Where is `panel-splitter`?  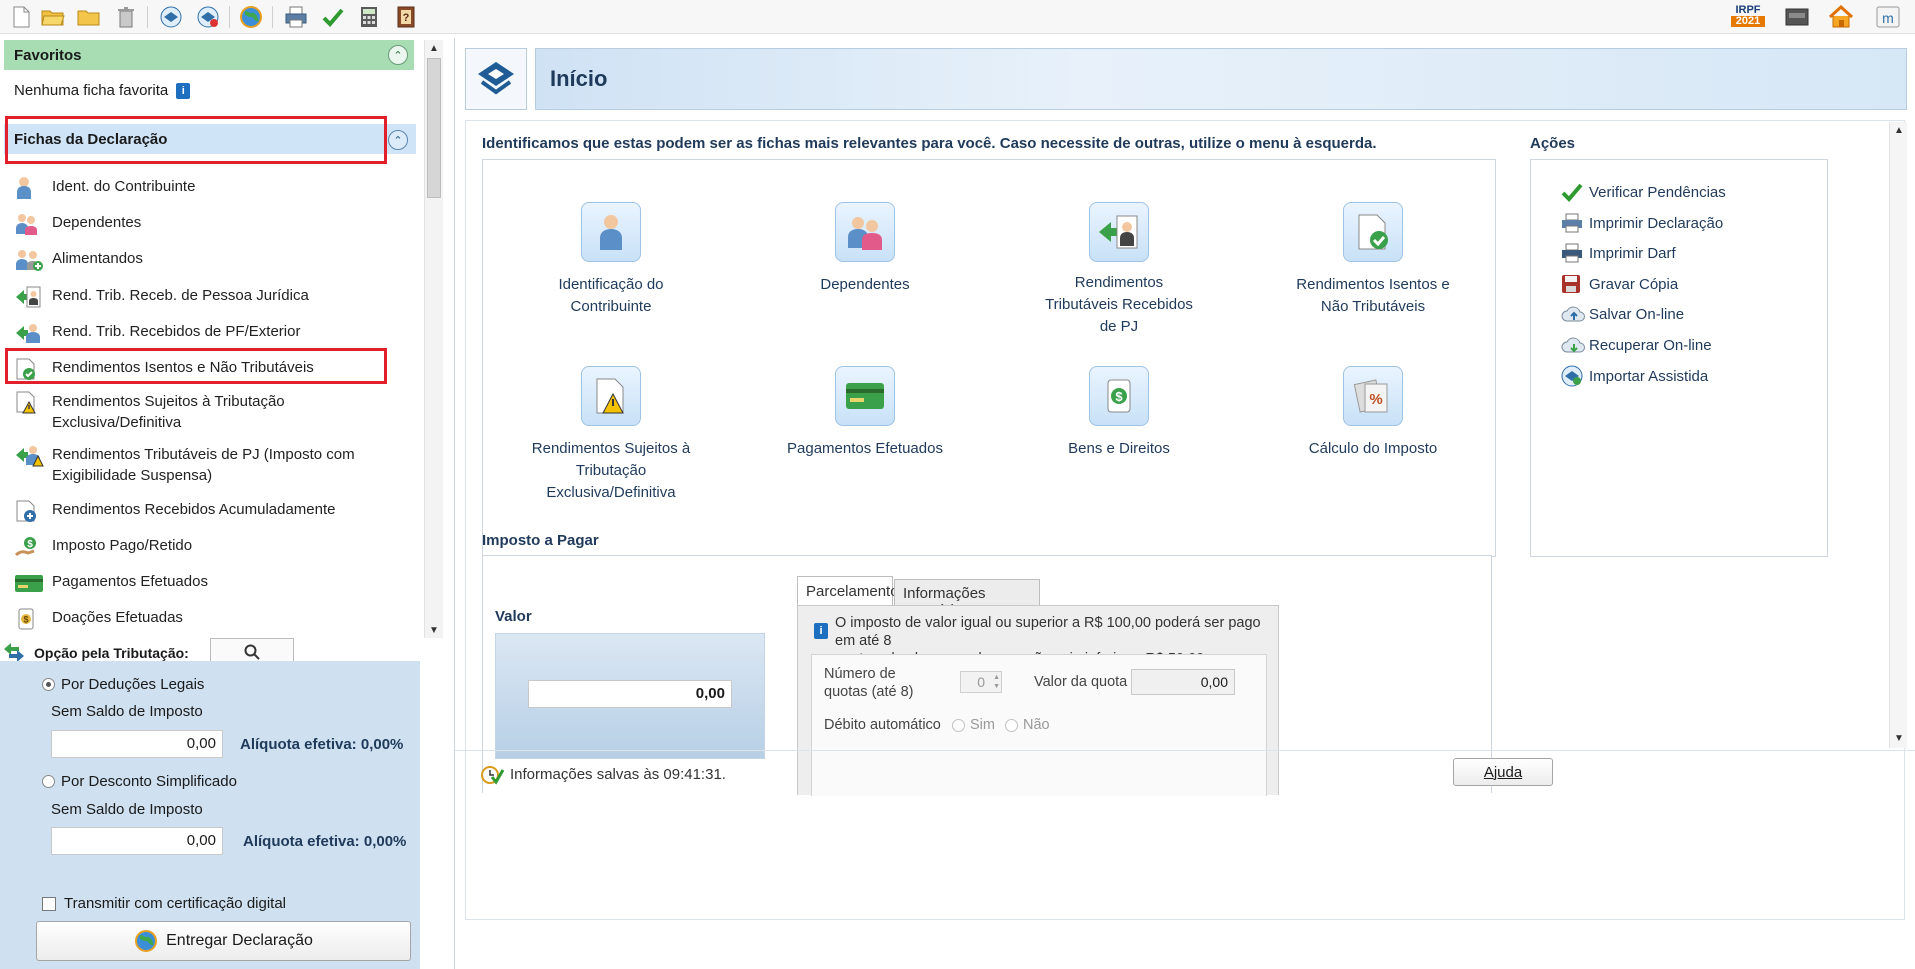
panel-splitter is located at coordinates (450, 503).